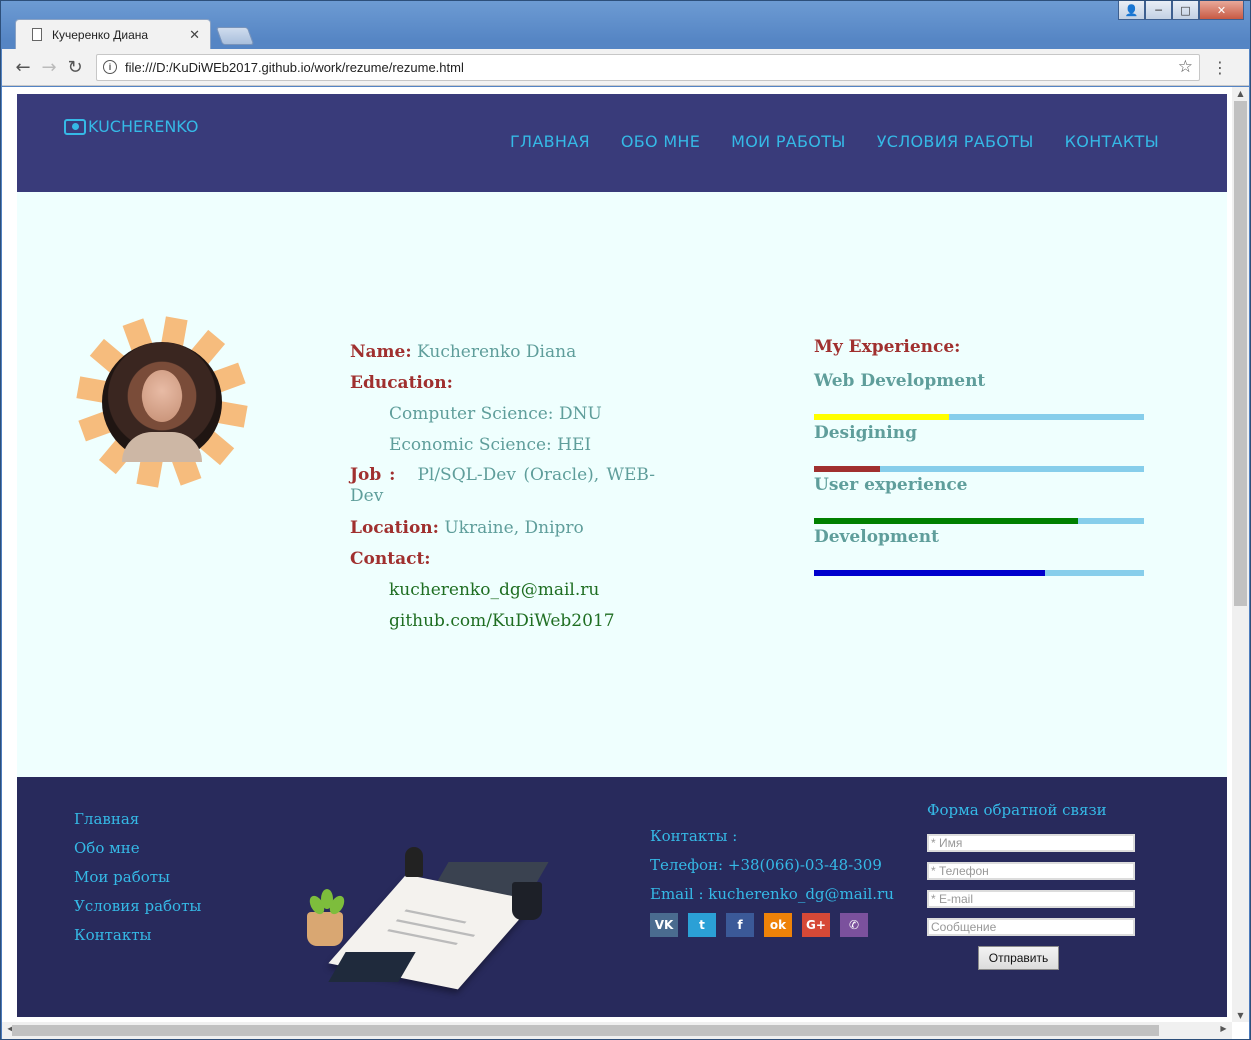 This screenshot has width=1251, height=1040. What do you see at coordinates (876, 537) in the screenshot?
I see `skill-name: Development` at bounding box center [876, 537].